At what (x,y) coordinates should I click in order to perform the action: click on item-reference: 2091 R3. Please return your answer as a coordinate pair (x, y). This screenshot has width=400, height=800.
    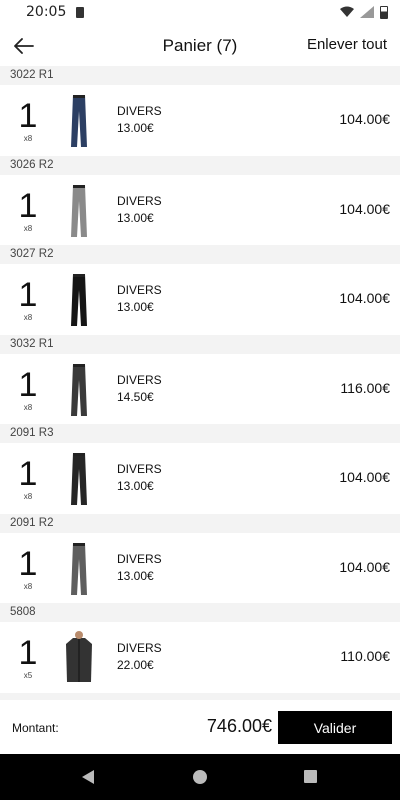
    Looking at the image, I should click on (200, 433).